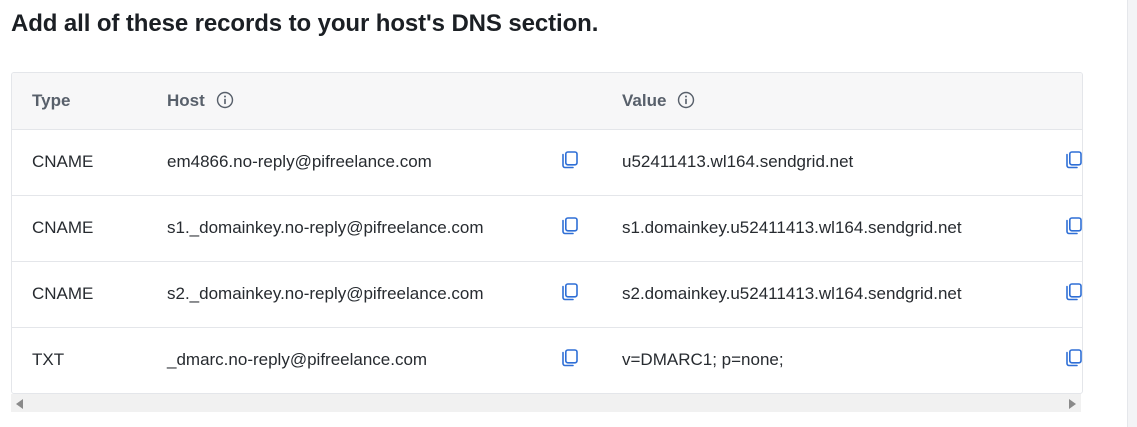 Image resolution: width=1137 pixels, height=427 pixels. I want to click on column-header-host-label: Host, so click(186, 100).